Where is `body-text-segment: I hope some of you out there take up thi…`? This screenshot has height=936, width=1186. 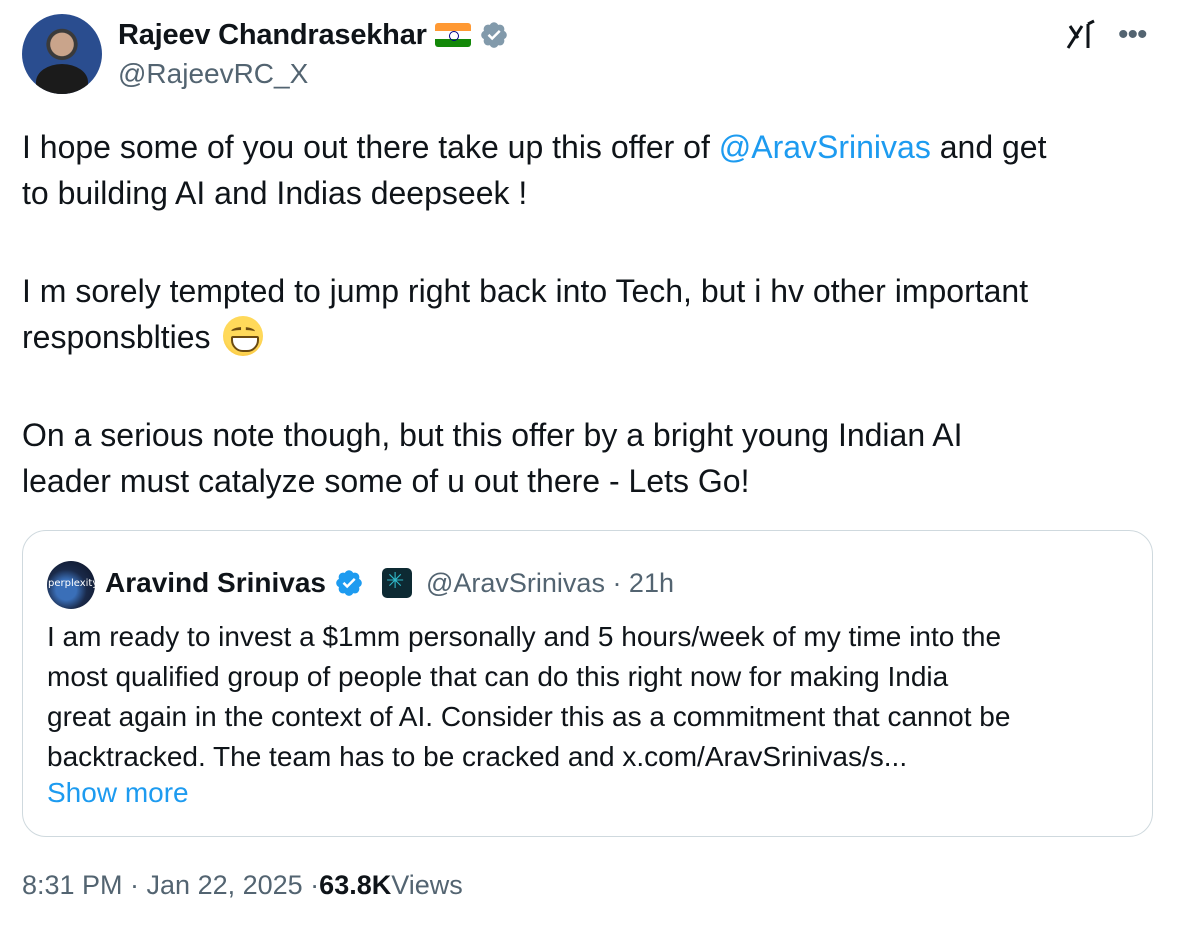
body-text-segment: I hope some of you out there take up thi… is located at coordinates (370, 147).